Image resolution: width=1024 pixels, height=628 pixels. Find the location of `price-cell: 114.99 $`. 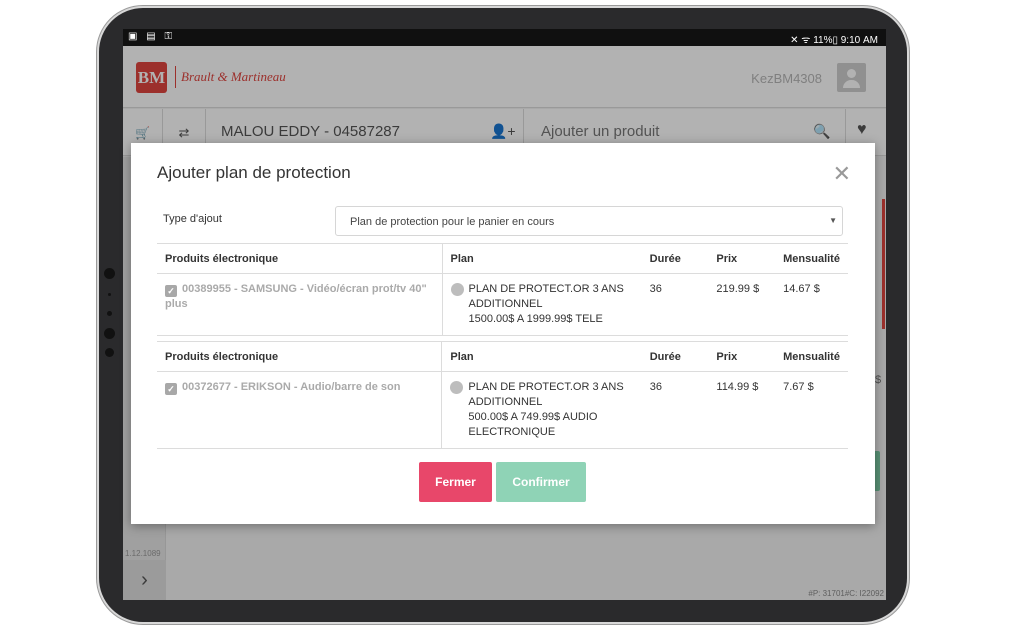

price-cell: 114.99 $ is located at coordinates (742, 410).